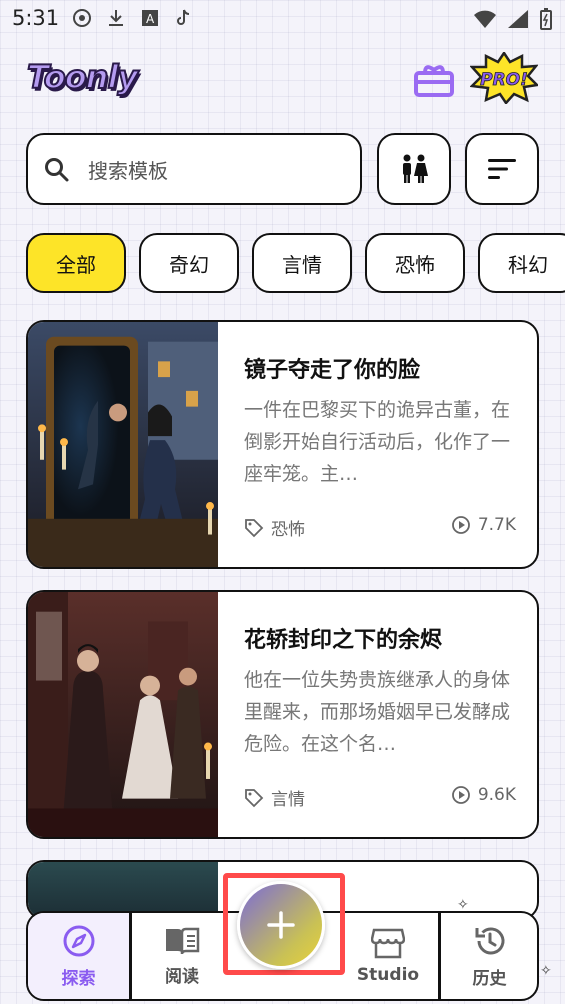  I want to click on compass-icon, so click(78, 940).